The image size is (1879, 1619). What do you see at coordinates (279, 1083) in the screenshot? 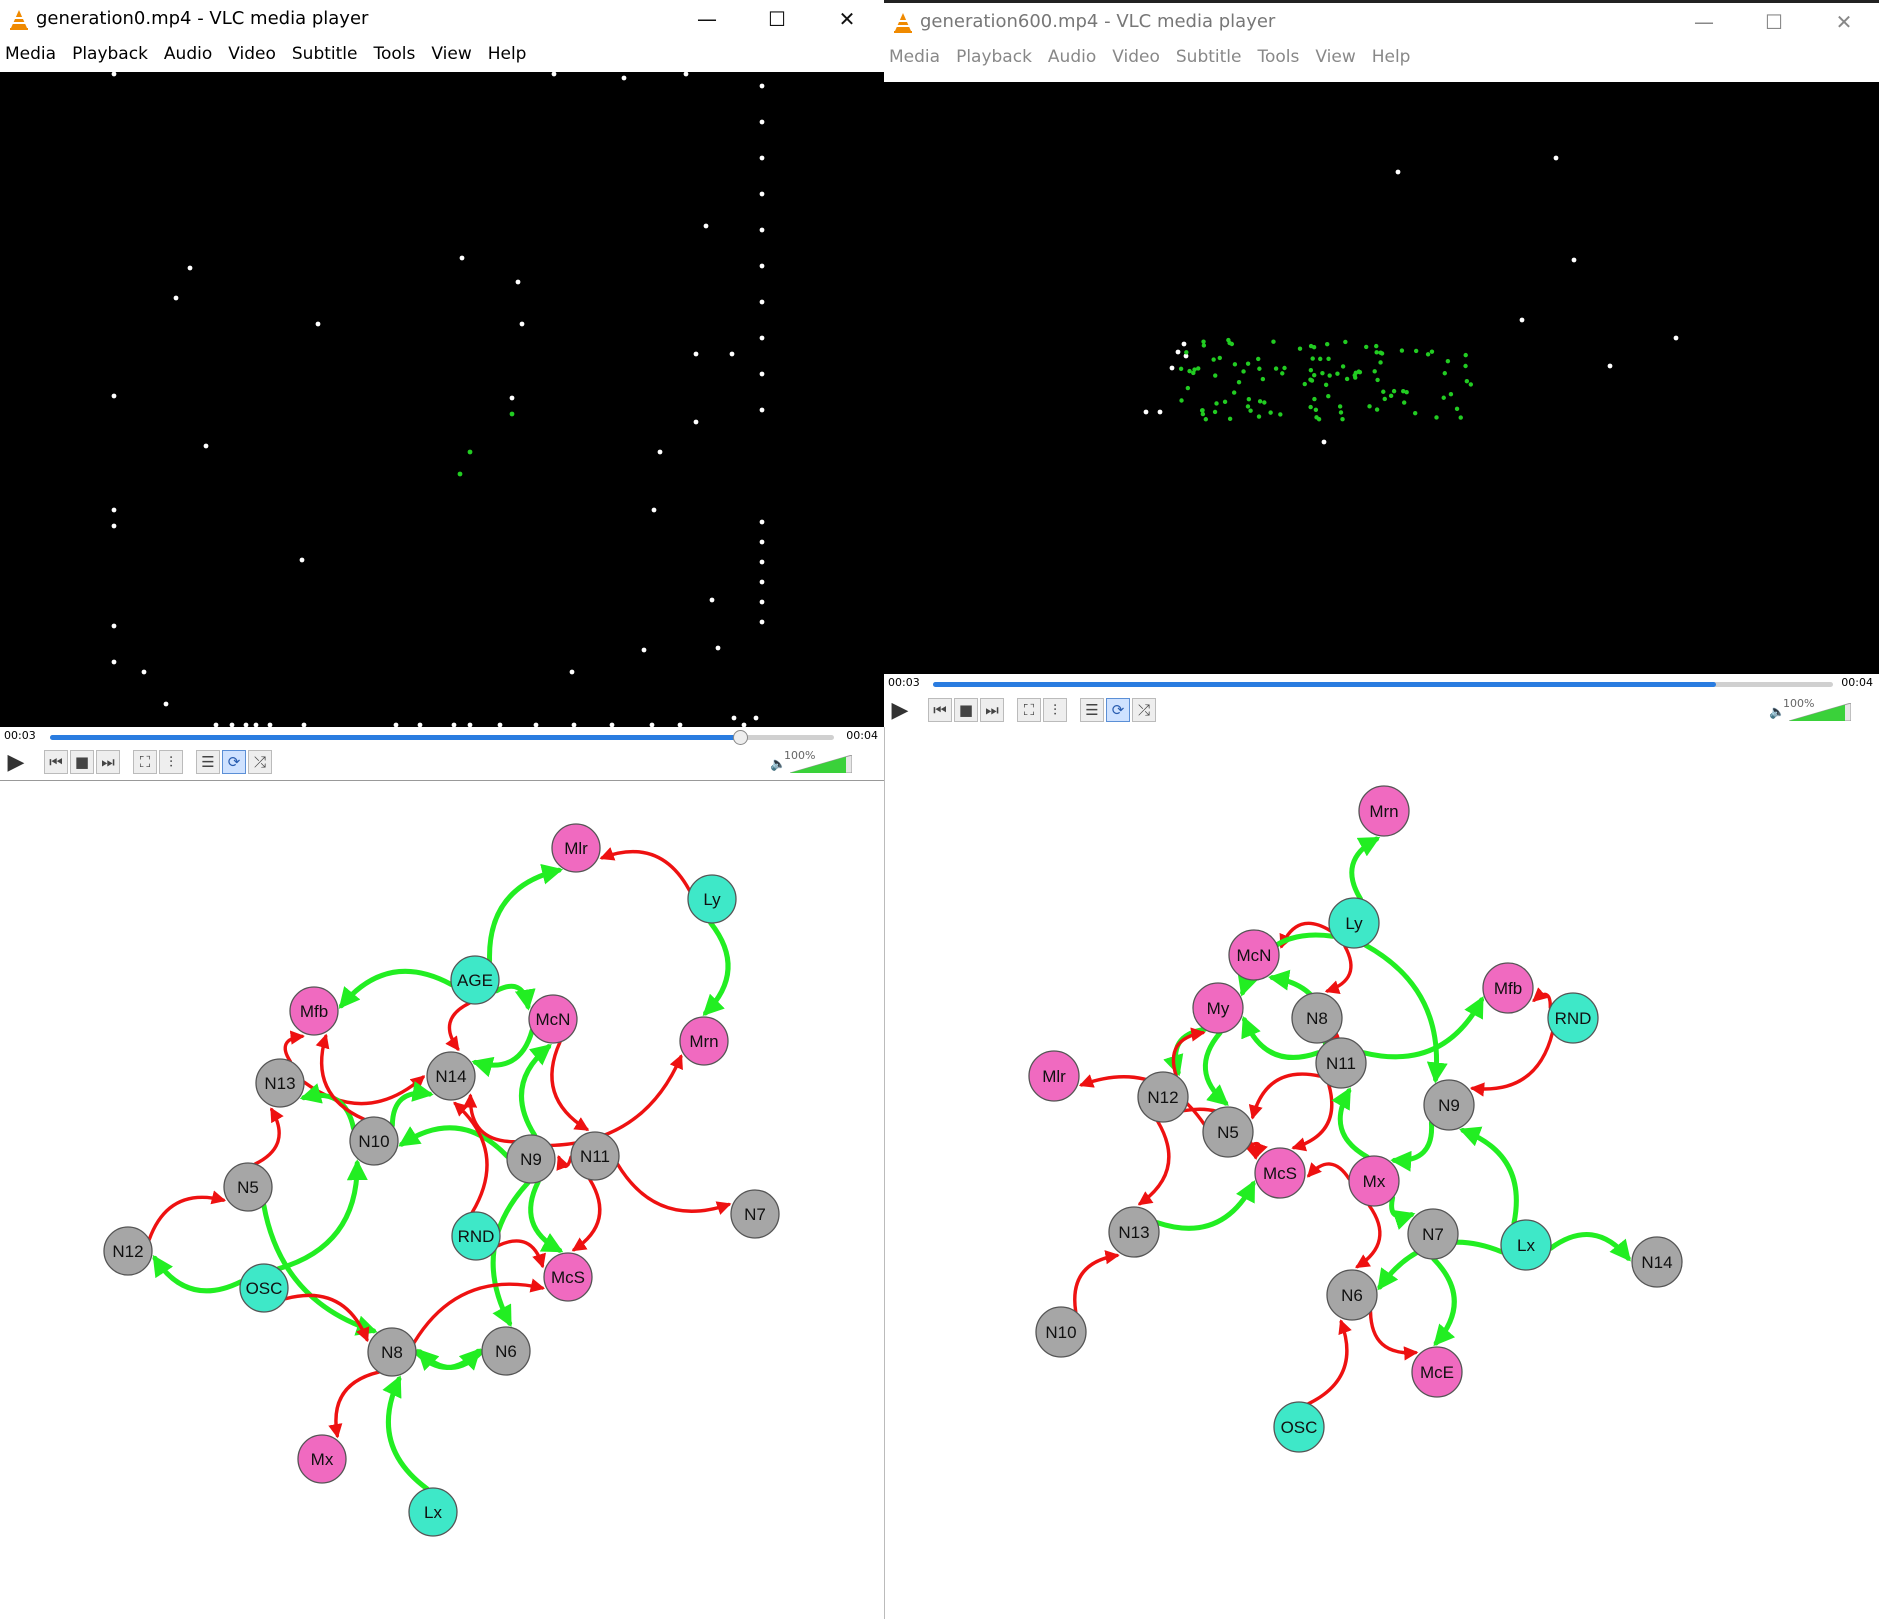
I see `node-label: N13` at bounding box center [279, 1083].